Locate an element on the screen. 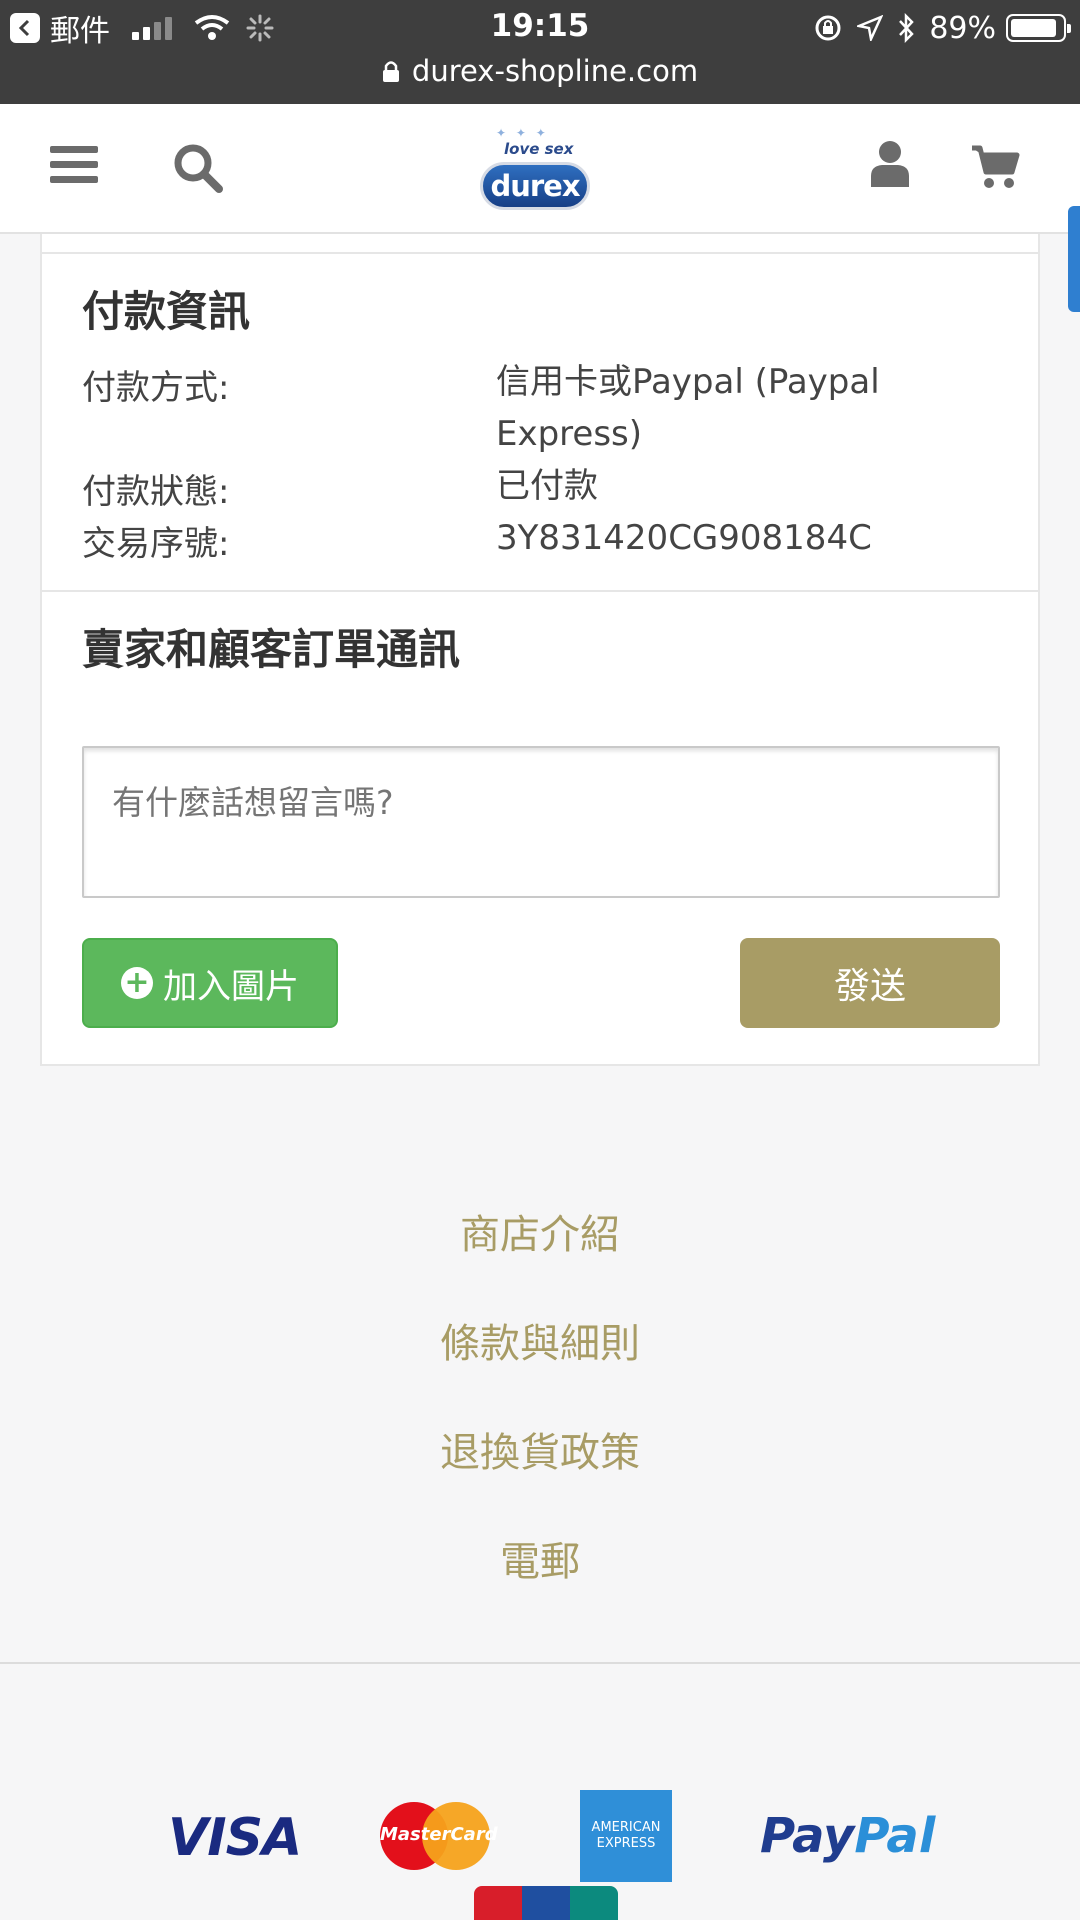  send-label: 發送 is located at coordinates (869, 986).